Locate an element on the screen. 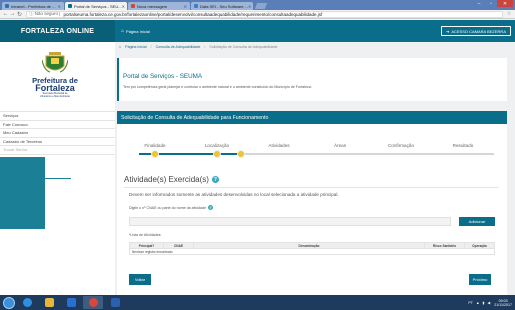 This screenshot has width=515, height=310. site-brand: FORTALEZA ONLINE is located at coordinates (57, 31).